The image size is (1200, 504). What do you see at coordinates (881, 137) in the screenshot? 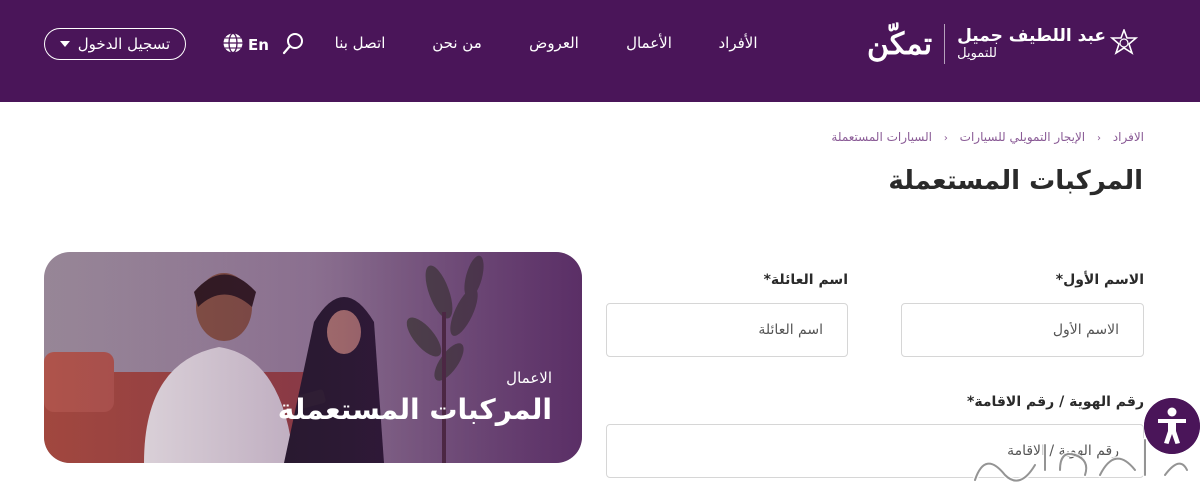
I see `breadcrumb-item-used-cars: السيارات المستعملة` at bounding box center [881, 137].